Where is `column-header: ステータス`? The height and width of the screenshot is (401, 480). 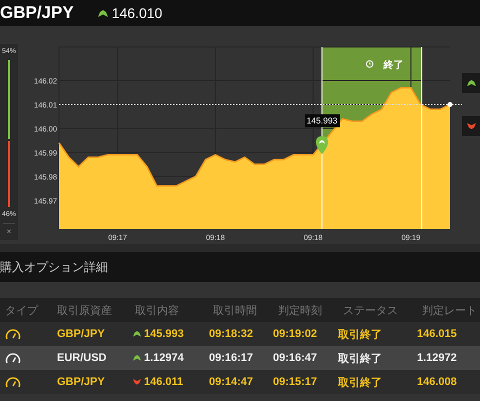
column-header: ステータス is located at coordinates (370, 311).